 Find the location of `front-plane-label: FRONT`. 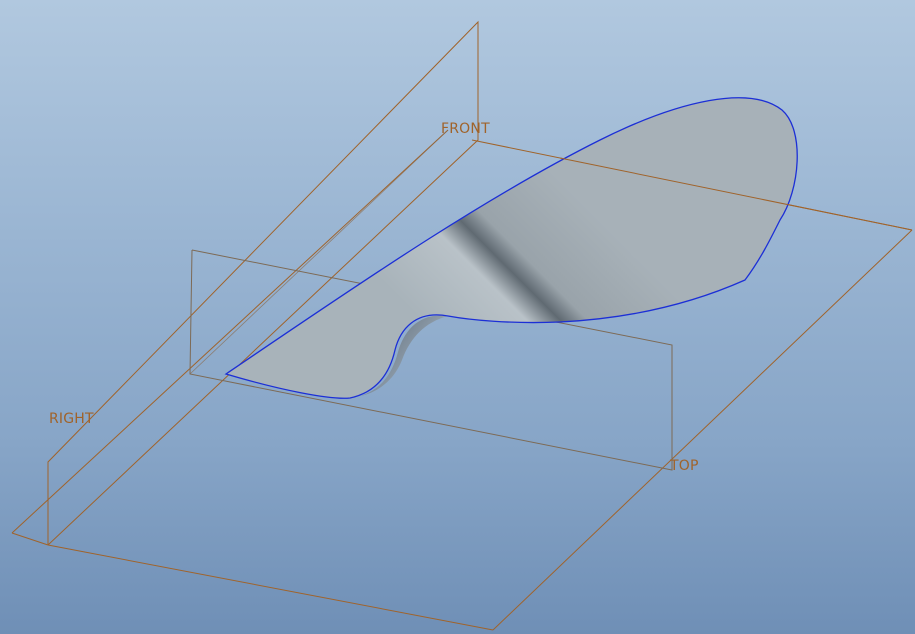

front-plane-label: FRONT is located at coordinates (465, 129).